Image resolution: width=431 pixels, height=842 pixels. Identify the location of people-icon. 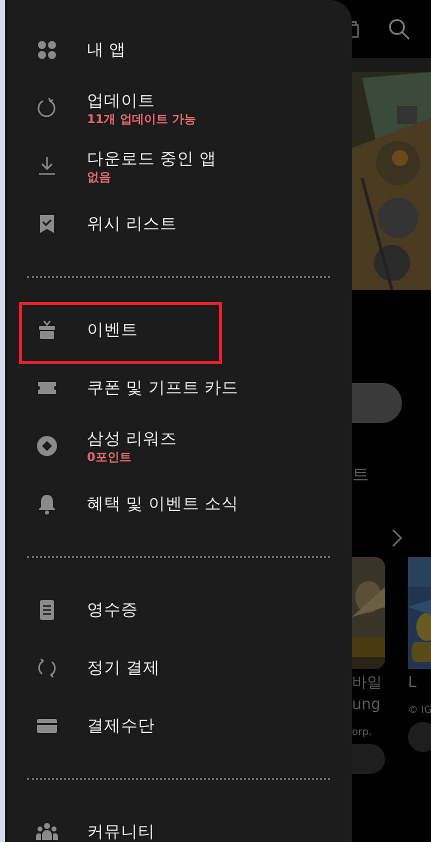
(47, 831).